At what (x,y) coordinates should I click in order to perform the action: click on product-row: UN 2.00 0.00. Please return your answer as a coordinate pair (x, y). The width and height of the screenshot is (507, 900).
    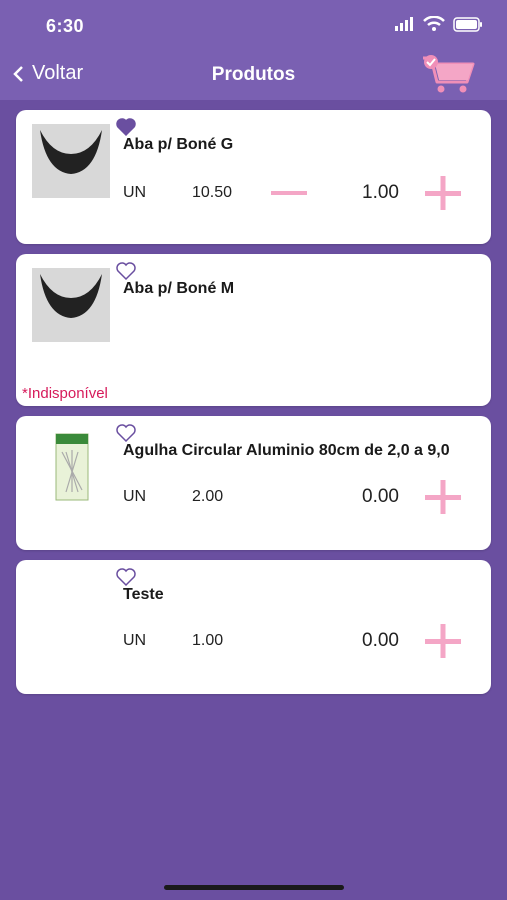
    Looking at the image, I should click on (300, 497).